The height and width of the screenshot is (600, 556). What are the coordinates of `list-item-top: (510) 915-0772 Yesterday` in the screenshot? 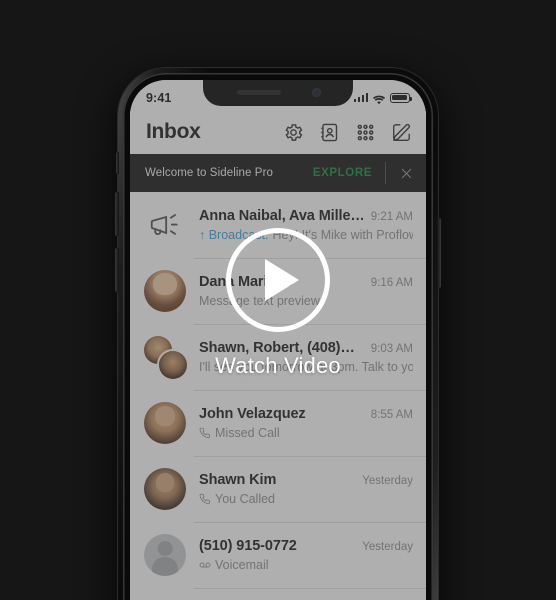 It's located at (306, 546).